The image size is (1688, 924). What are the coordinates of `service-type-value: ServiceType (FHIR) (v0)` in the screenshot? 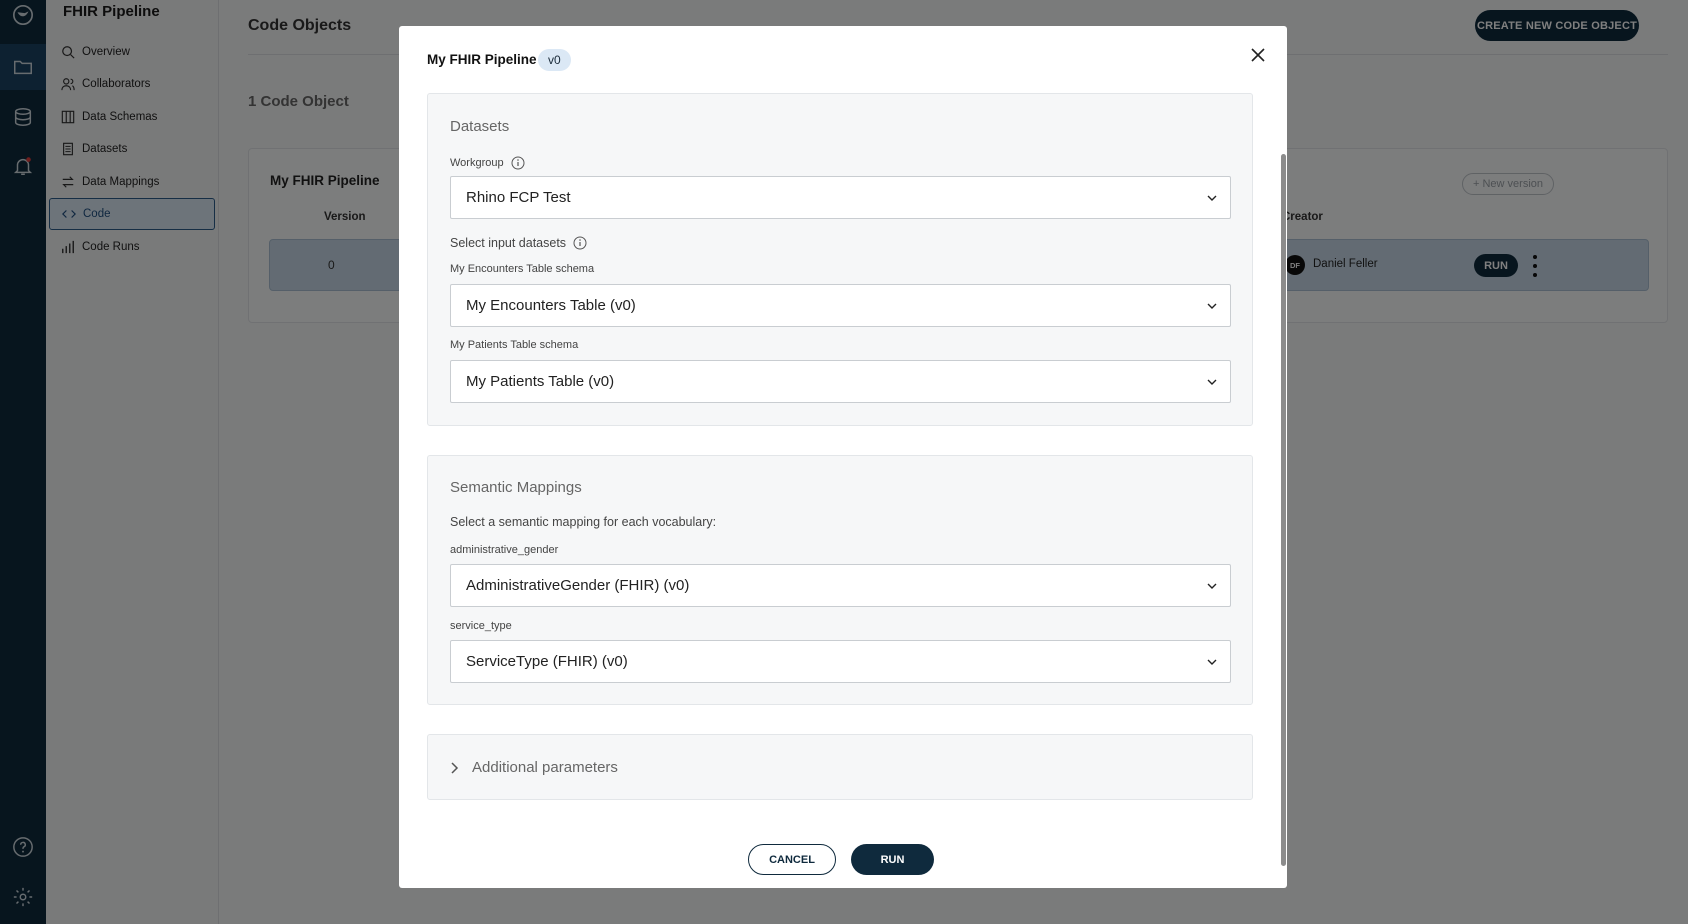 It's located at (547, 661).